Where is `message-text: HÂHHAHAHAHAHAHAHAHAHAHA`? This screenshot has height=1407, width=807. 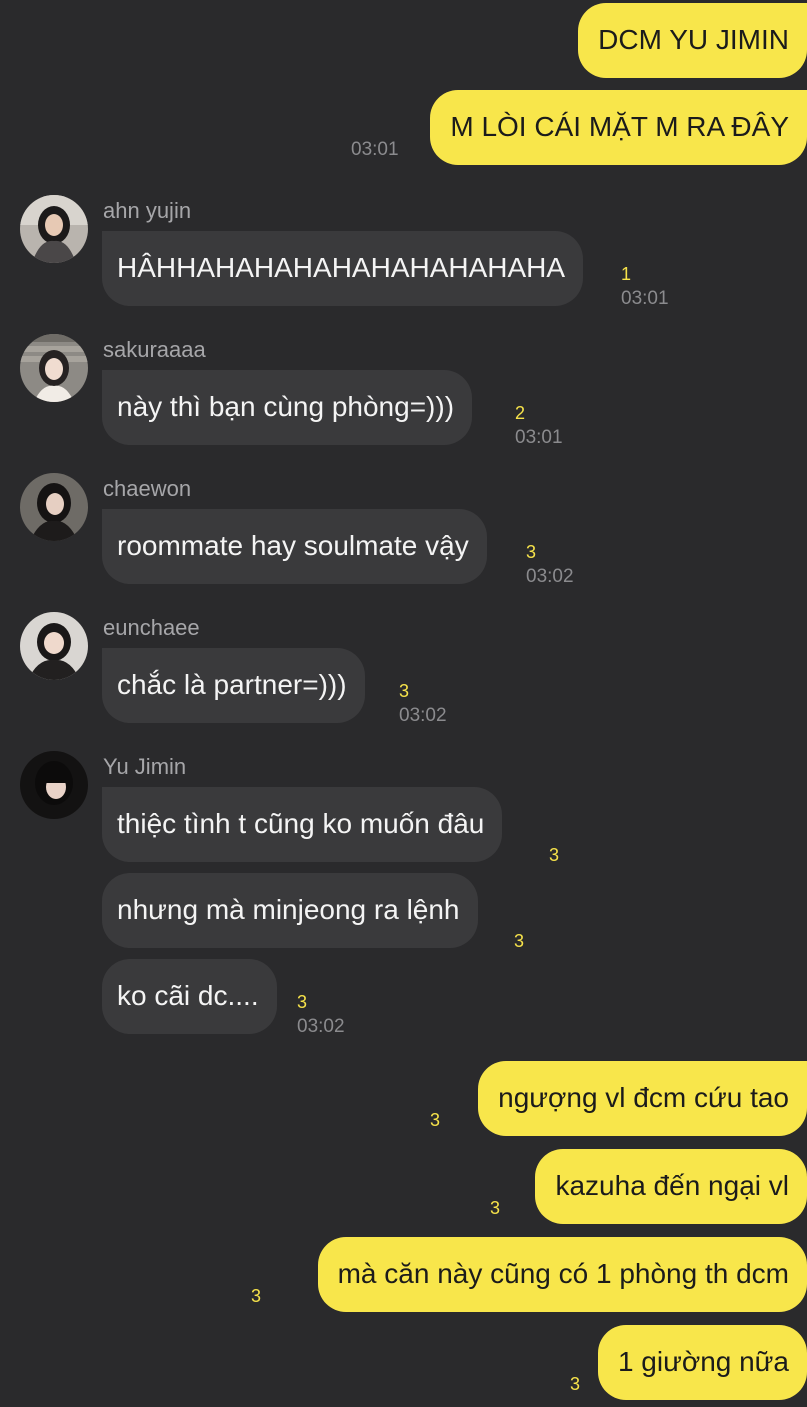 message-text: HÂHHAHAHAHAHAHAHAHAHAHA is located at coordinates (341, 267).